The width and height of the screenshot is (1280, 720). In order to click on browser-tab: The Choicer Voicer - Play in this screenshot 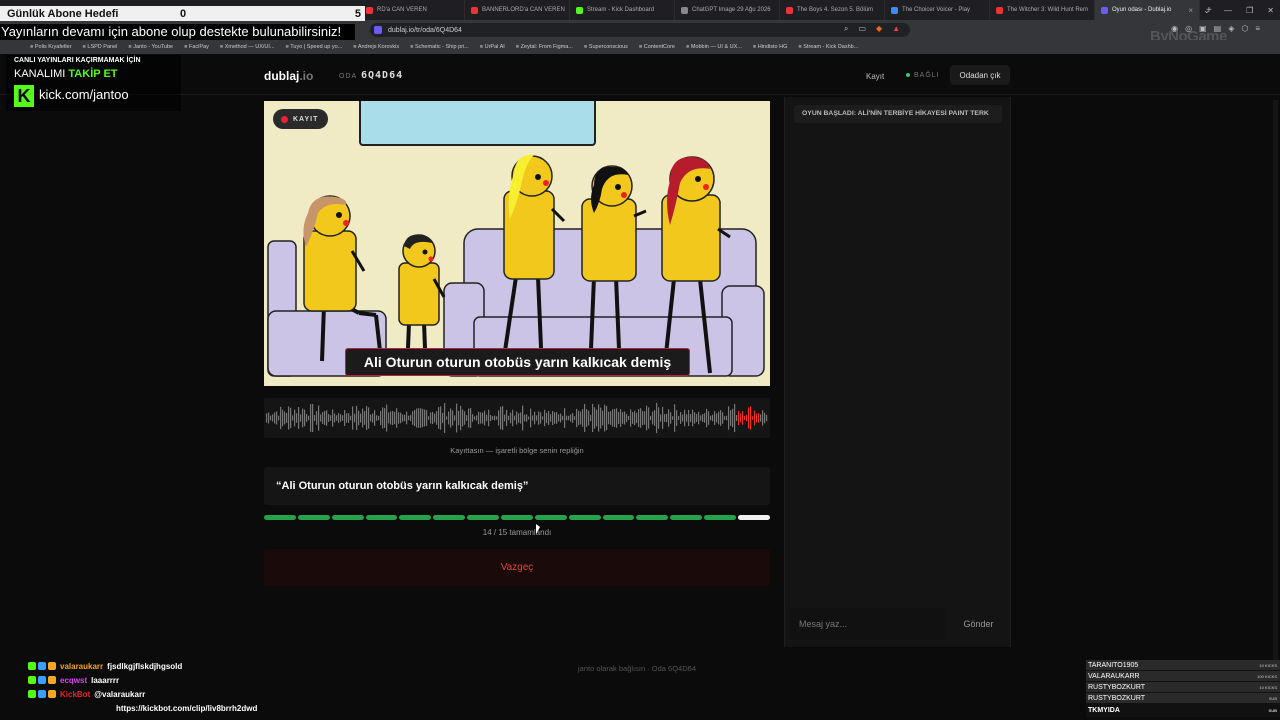, I will do `click(937, 10)`.